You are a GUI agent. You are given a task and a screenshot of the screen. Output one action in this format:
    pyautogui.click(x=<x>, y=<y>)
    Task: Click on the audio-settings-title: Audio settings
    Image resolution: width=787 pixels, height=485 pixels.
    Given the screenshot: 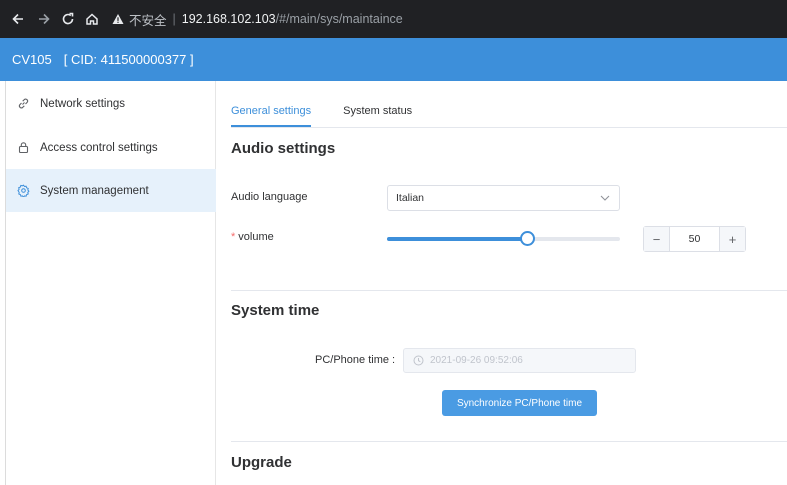 What is the action you would take?
    pyautogui.click(x=283, y=148)
    